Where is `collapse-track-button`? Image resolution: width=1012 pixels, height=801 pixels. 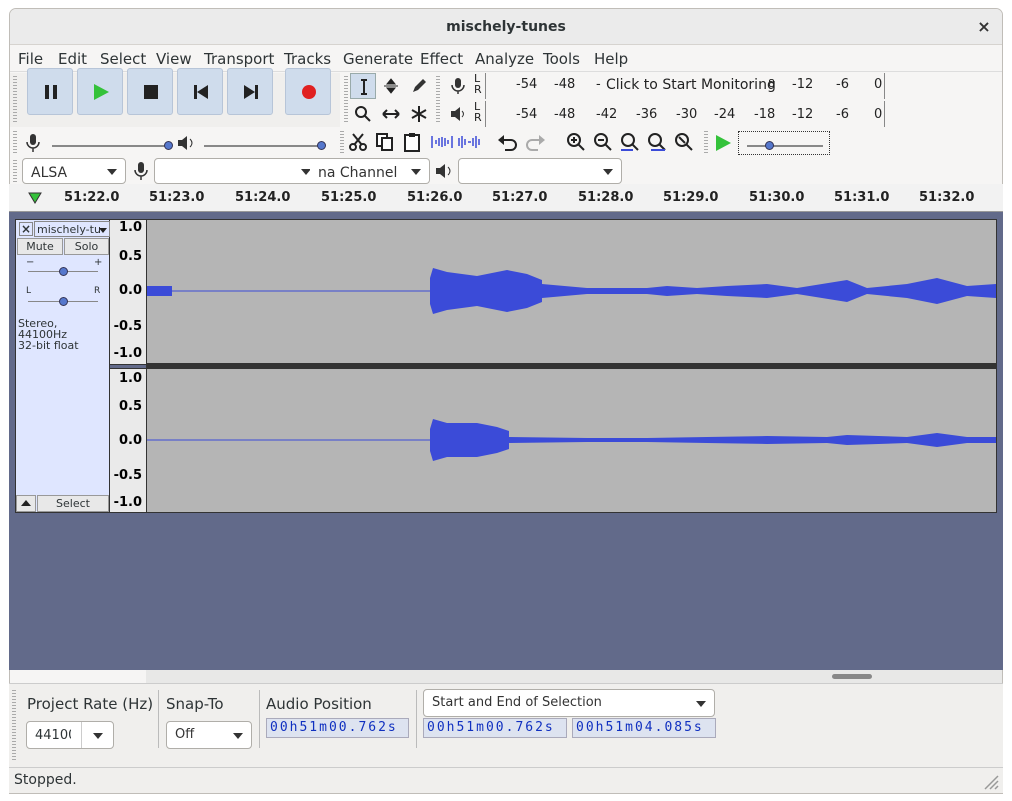 collapse-track-button is located at coordinates (26, 503).